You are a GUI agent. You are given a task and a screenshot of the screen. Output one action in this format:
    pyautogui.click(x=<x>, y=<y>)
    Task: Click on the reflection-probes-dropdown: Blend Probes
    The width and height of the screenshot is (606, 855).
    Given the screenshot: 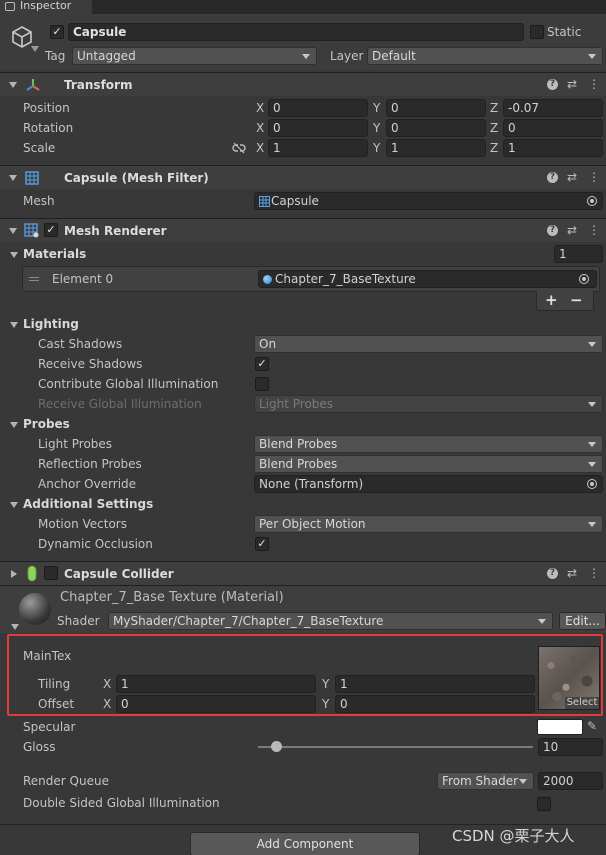 What is the action you would take?
    pyautogui.click(x=428, y=464)
    